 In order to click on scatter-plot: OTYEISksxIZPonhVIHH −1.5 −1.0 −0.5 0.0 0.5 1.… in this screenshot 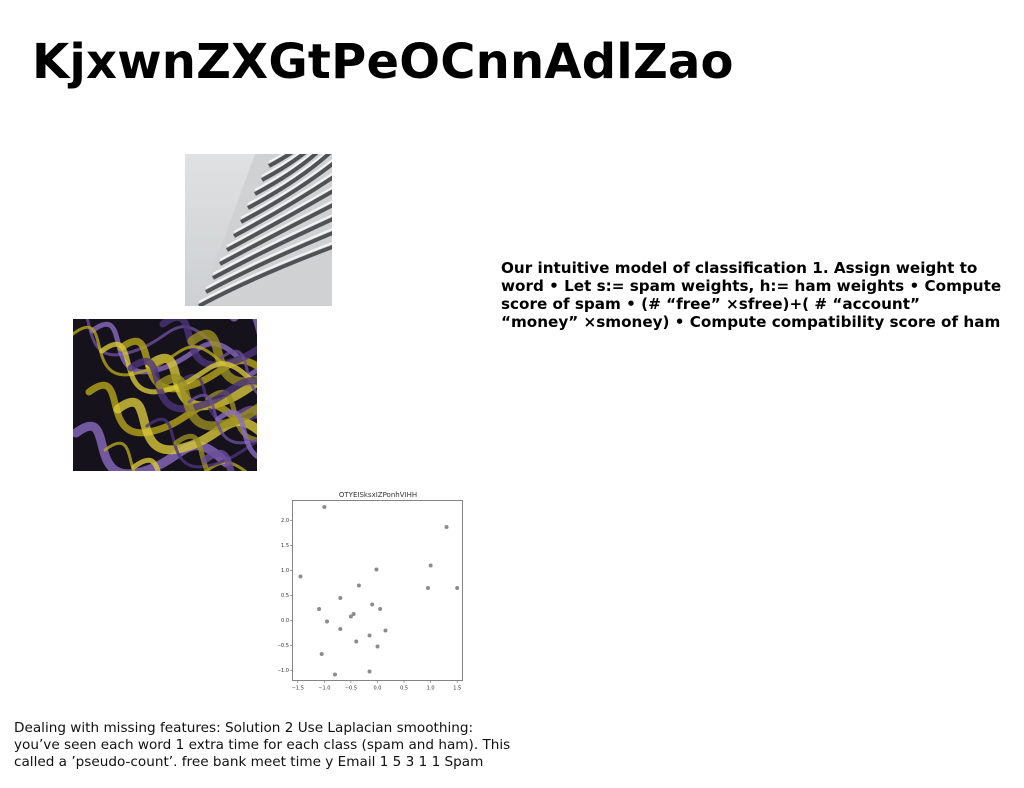, I will do `click(370, 591)`.